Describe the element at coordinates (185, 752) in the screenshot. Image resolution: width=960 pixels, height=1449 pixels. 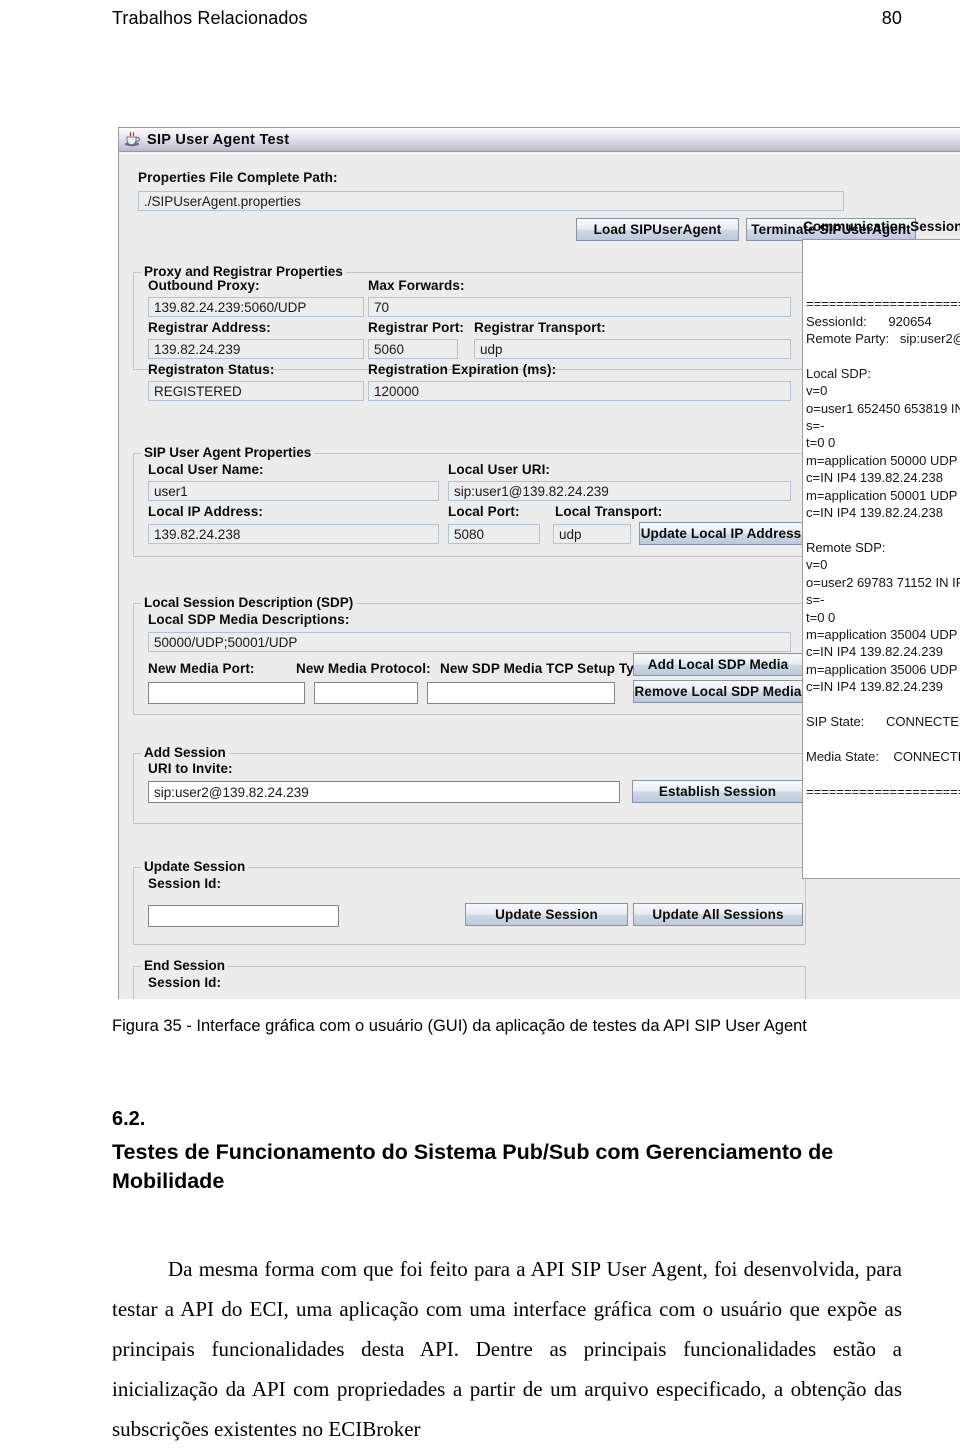
I see `add-session-group-title: Add Session` at that location.